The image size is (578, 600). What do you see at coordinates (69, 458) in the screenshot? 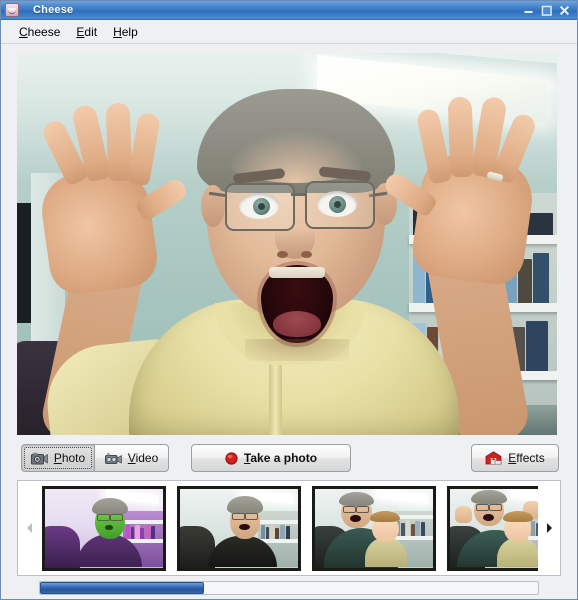
I see `photo-mode-label: Photo` at bounding box center [69, 458].